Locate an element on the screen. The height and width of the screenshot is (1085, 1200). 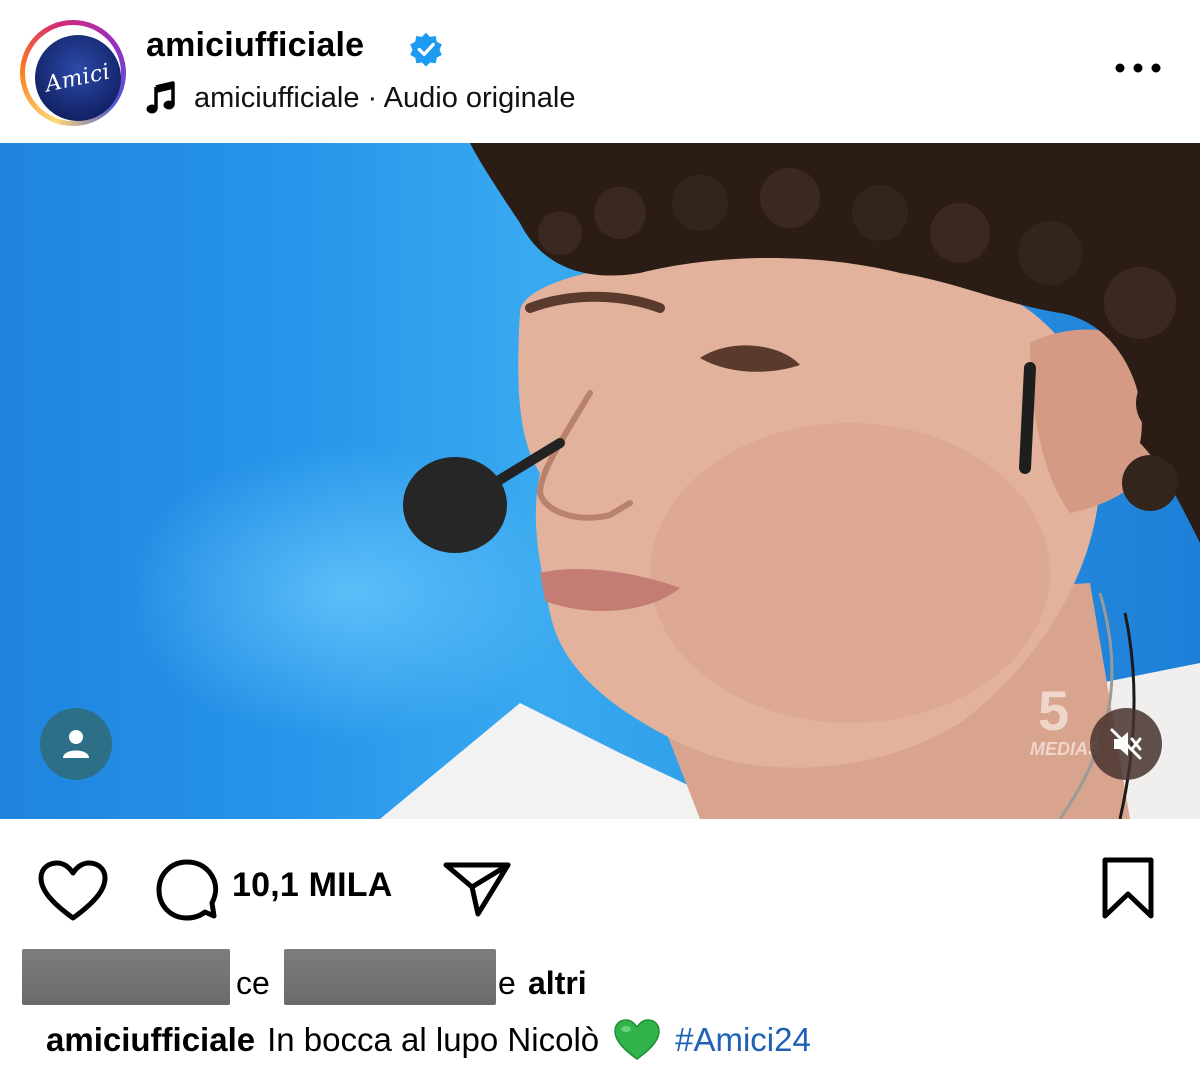
watermark-number: 5 is located at coordinates (1054, 710).